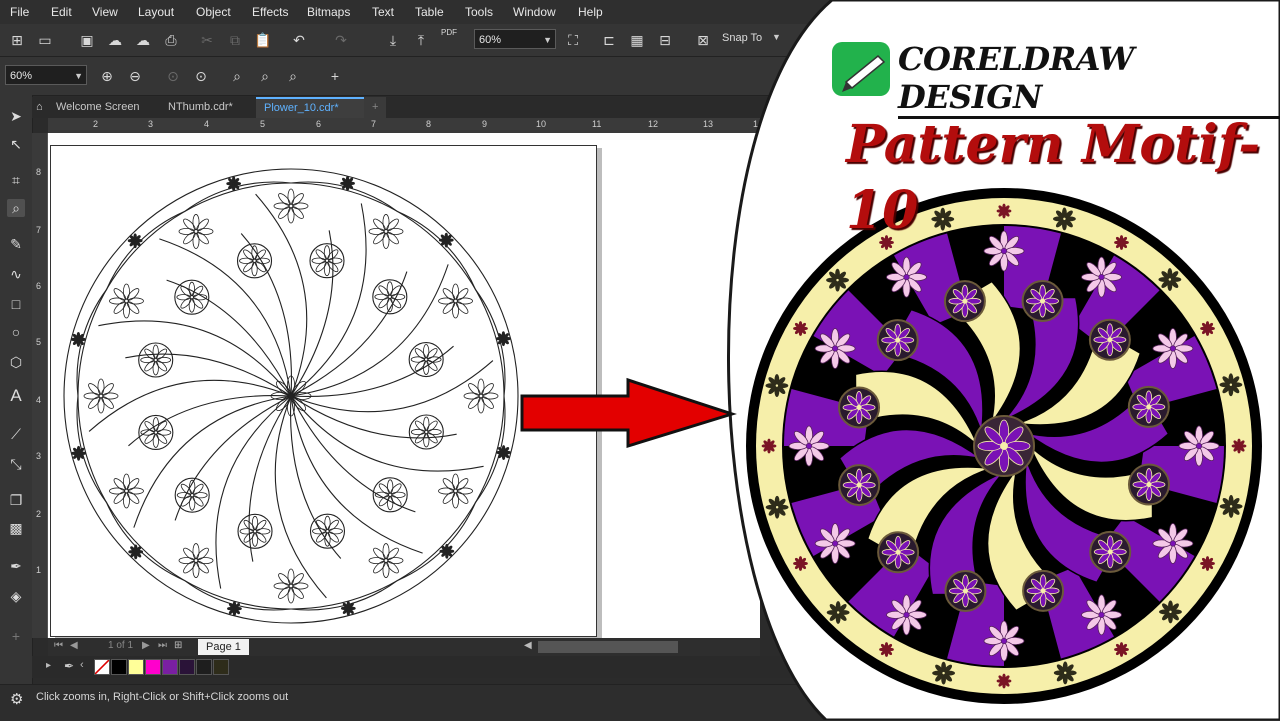 The height and width of the screenshot is (721, 1280). What do you see at coordinates (341, 40) in the screenshot?
I see `redo-icon: ↷` at bounding box center [341, 40].